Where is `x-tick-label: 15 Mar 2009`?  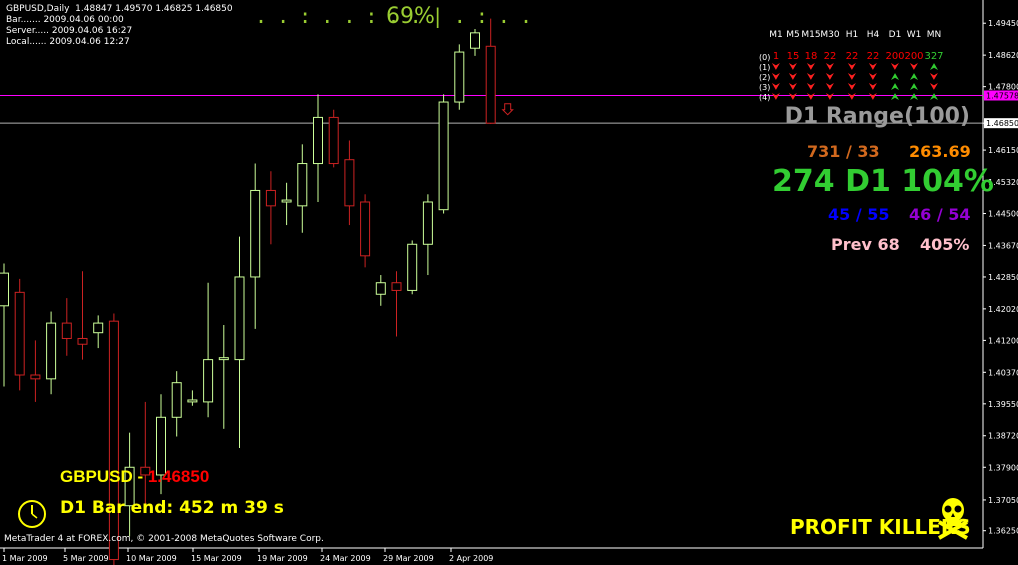 x-tick-label: 15 Mar 2009 is located at coordinates (216, 558).